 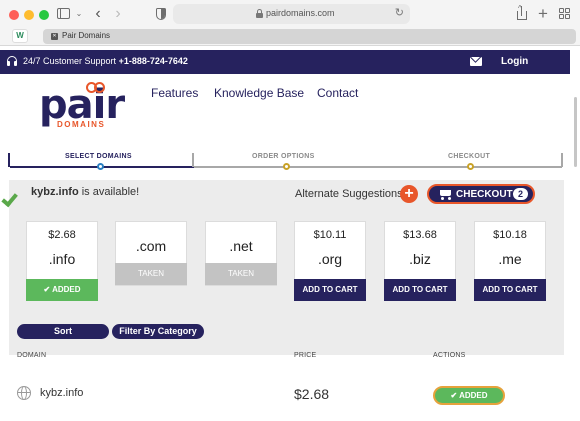 I want to click on row-added-label: ADDED, so click(x=473, y=395).